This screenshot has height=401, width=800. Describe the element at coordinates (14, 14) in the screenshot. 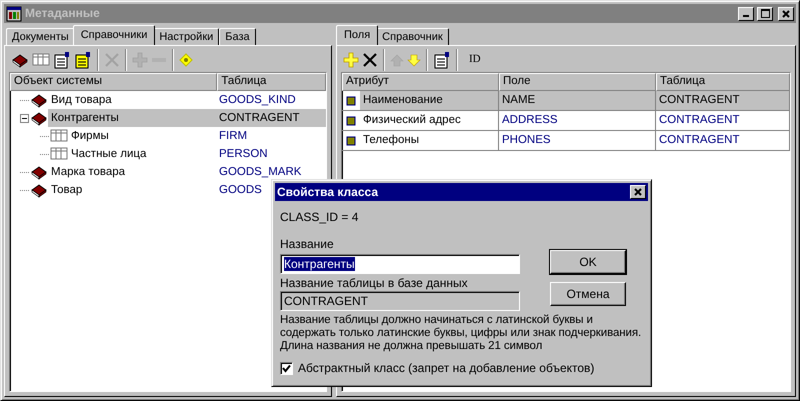

I see `app-icon` at that location.